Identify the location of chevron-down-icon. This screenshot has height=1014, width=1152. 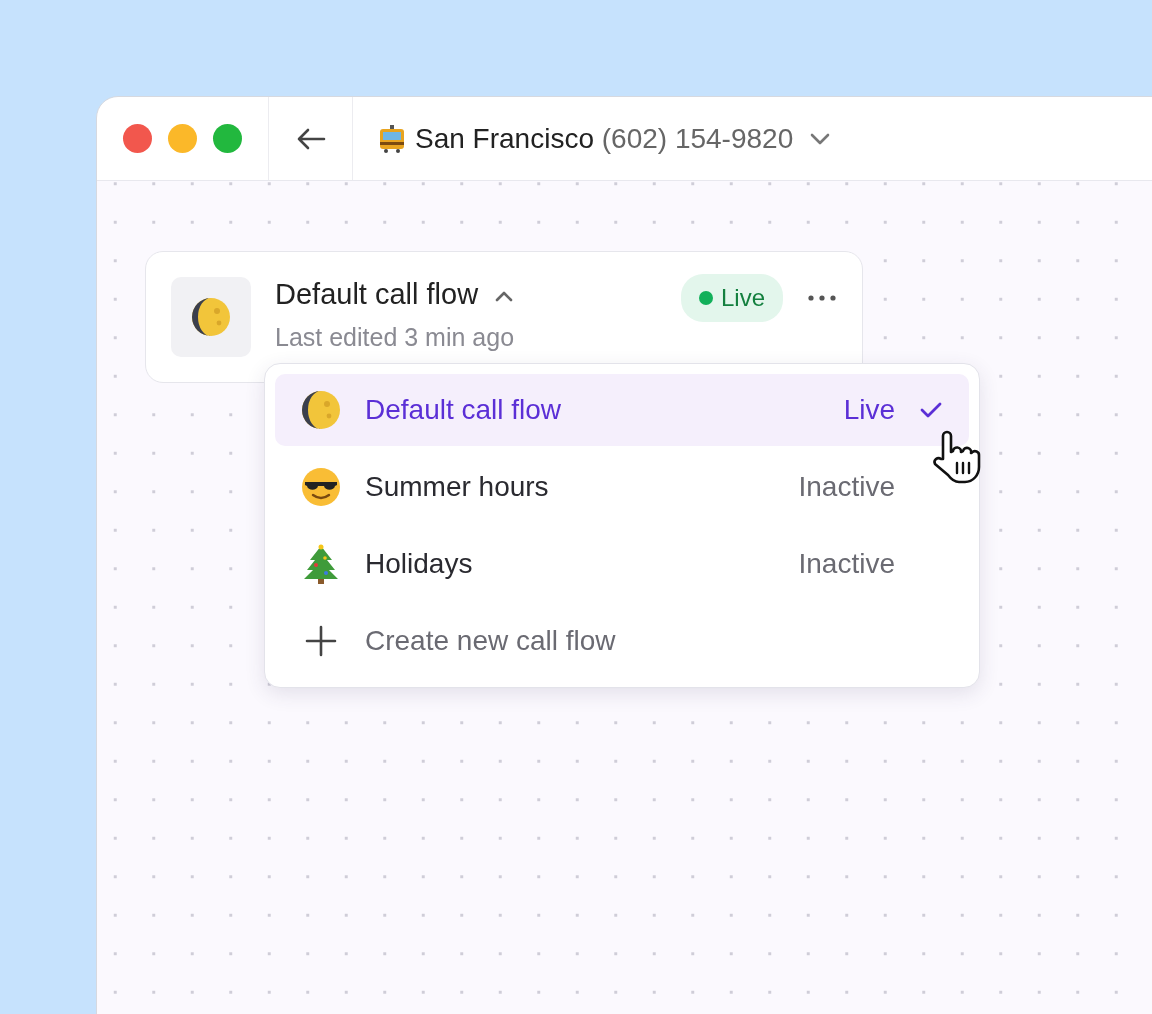
(820, 138).